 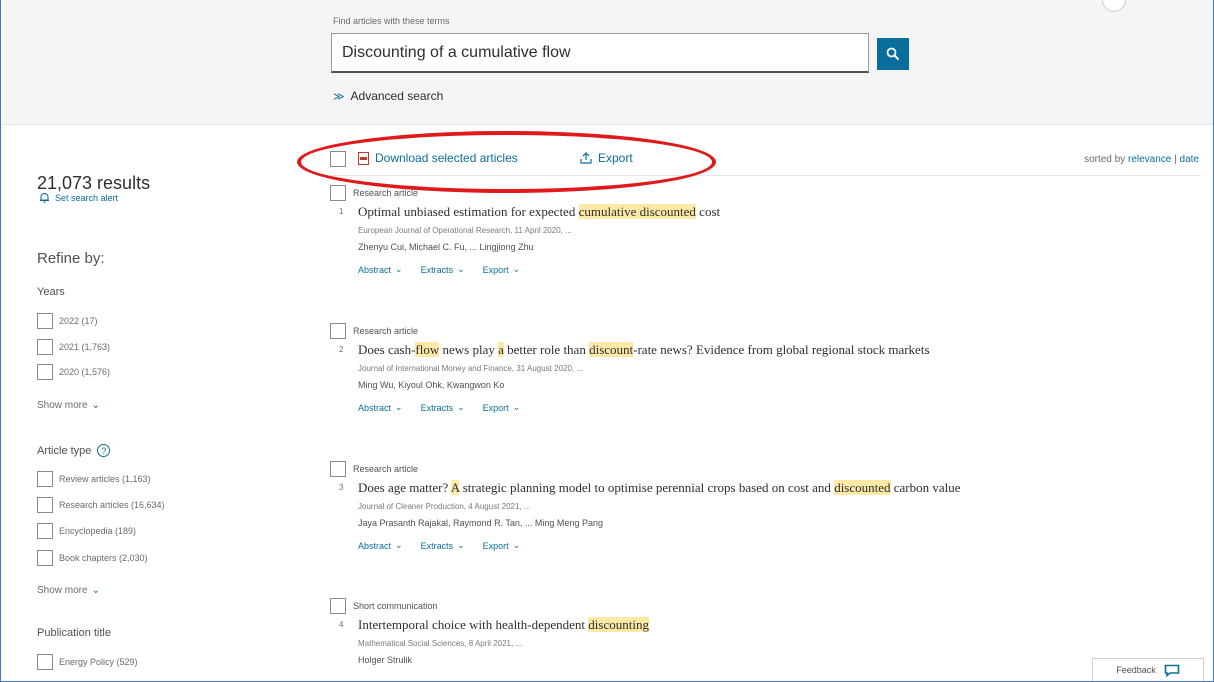 What do you see at coordinates (387, 349) in the screenshot?
I see `title-segment: Does cash-` at bounding box center [387, 349].